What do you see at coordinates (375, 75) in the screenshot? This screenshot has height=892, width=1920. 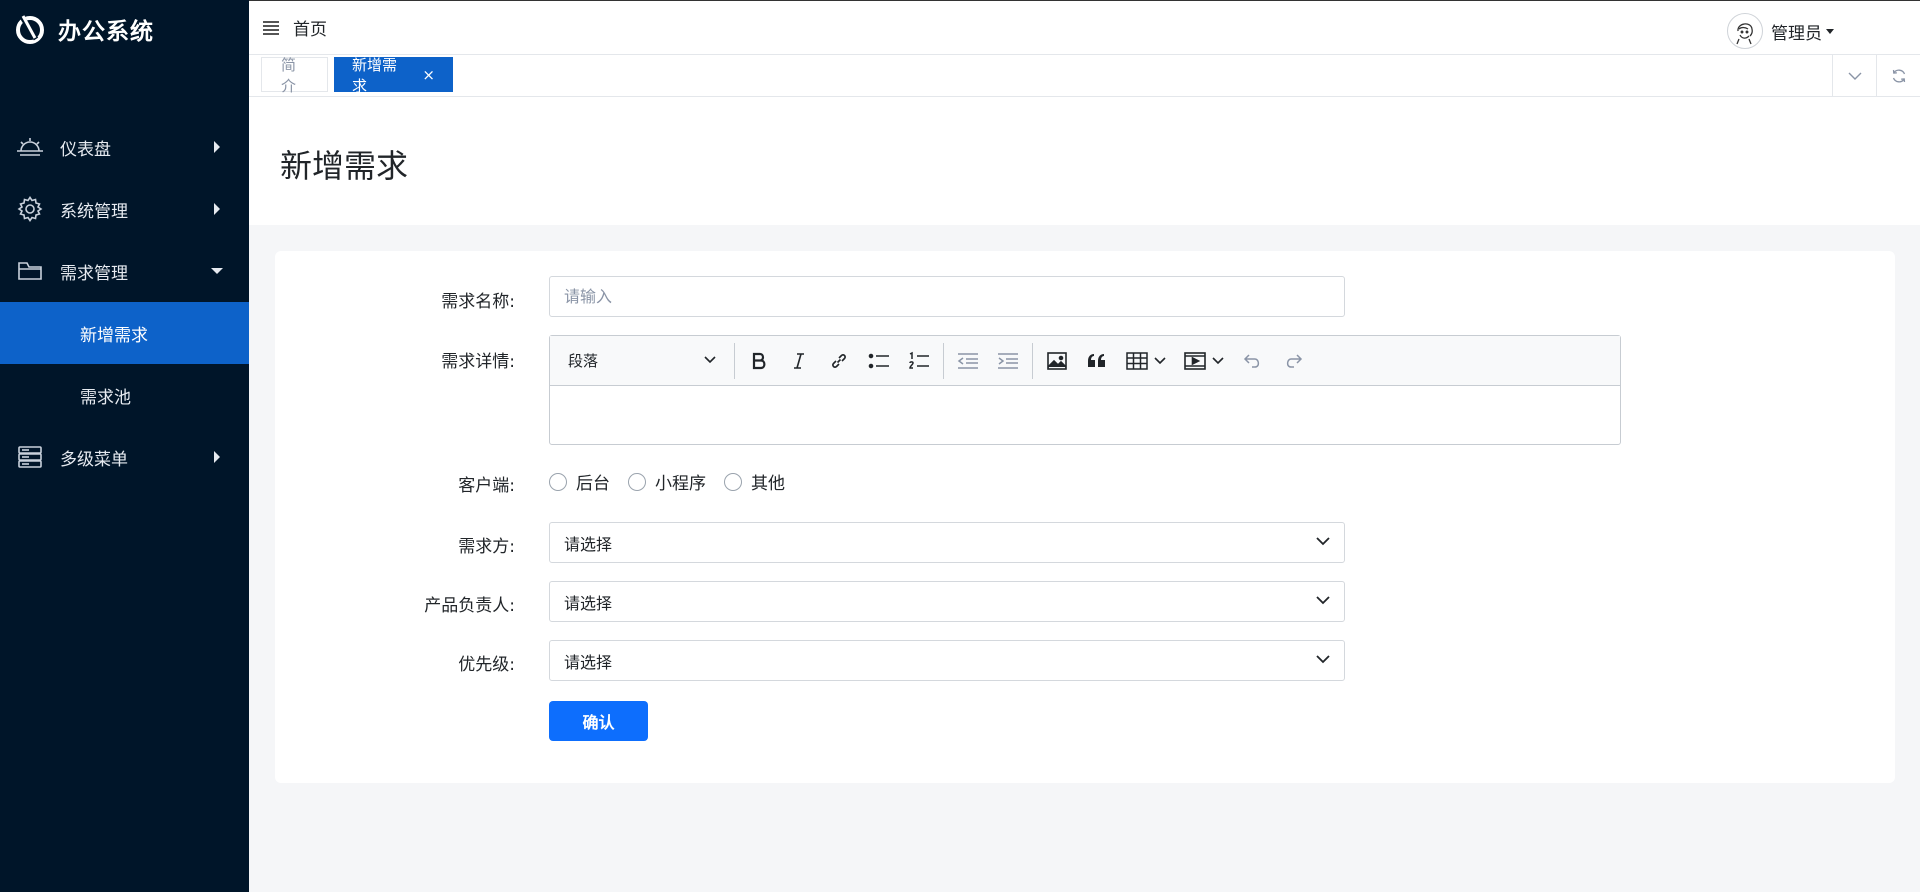 I see `tab-label: 新增需求` at bounding box center [375, 75].